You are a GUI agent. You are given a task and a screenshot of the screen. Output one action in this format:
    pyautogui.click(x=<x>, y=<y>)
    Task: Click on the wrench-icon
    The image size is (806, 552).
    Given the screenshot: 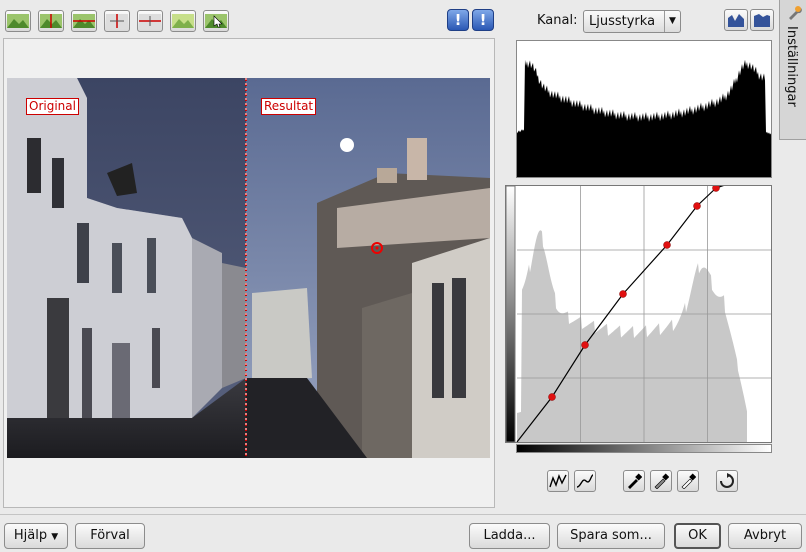 What is the action you would take?
    pyautogui.click(x=795, y=13)
    